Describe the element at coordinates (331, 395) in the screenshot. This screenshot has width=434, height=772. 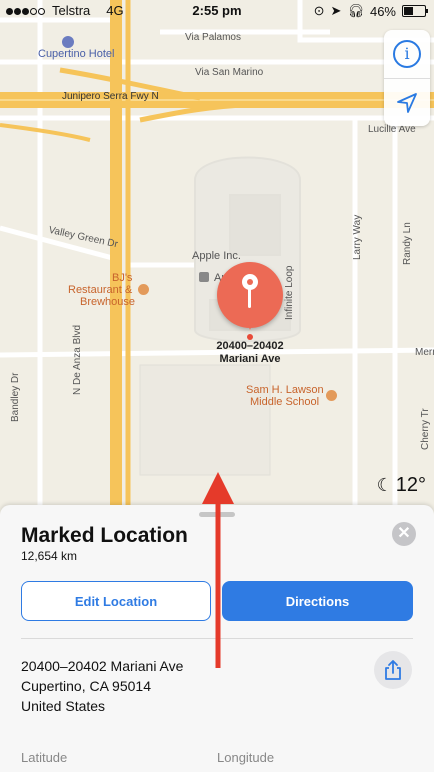
I see `school-icon` at that location.